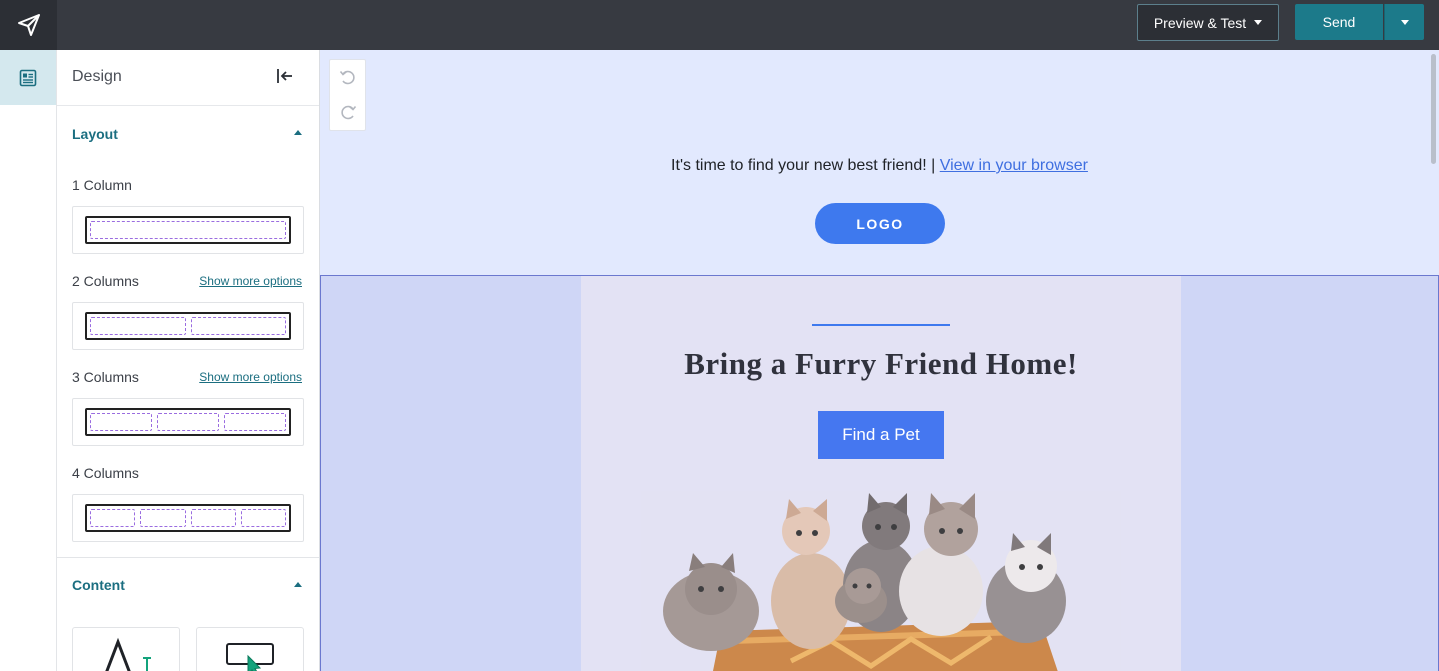 Image resolution: width=1439 pixels, height=671 pixels. Describe the element at coordinates (188, 132) in the screenshot. I see `layout-section-toggle: Layout` at that location.